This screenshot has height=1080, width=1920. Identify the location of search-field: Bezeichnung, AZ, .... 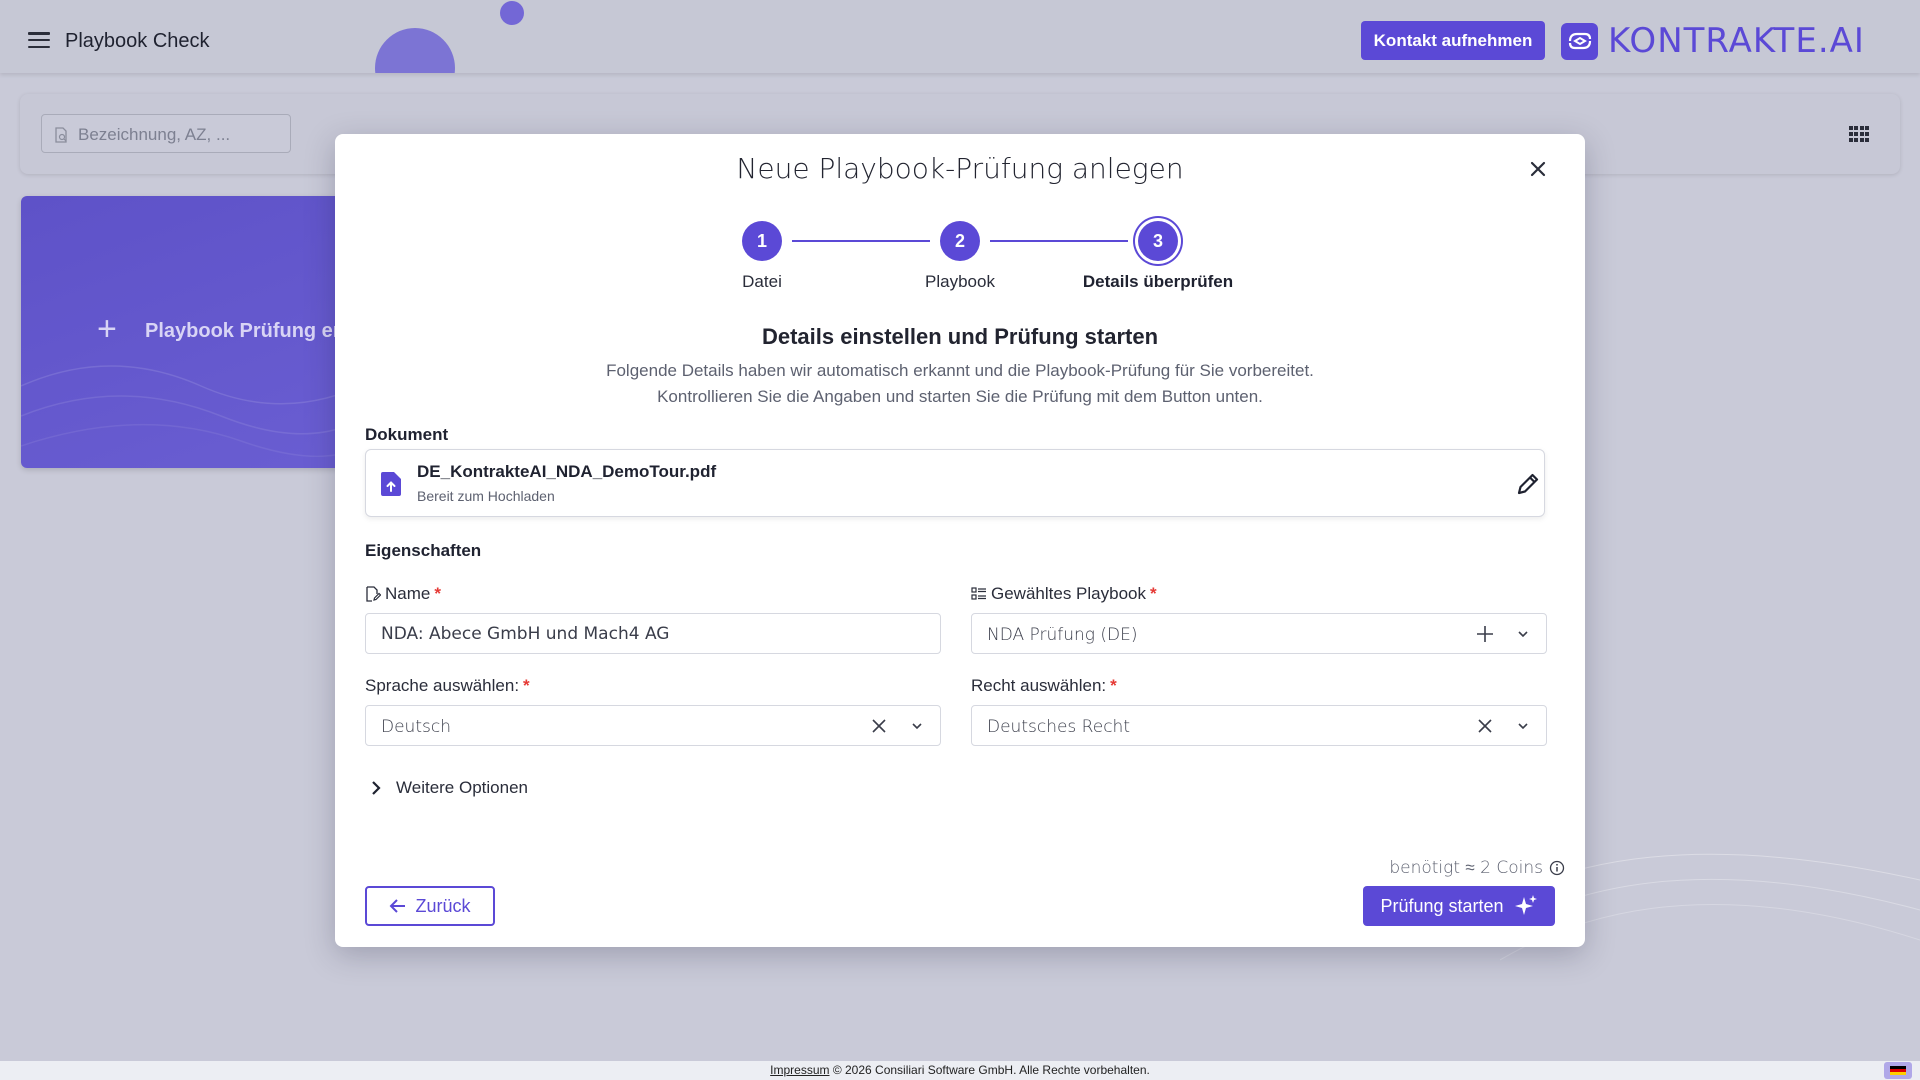
(166, 133).